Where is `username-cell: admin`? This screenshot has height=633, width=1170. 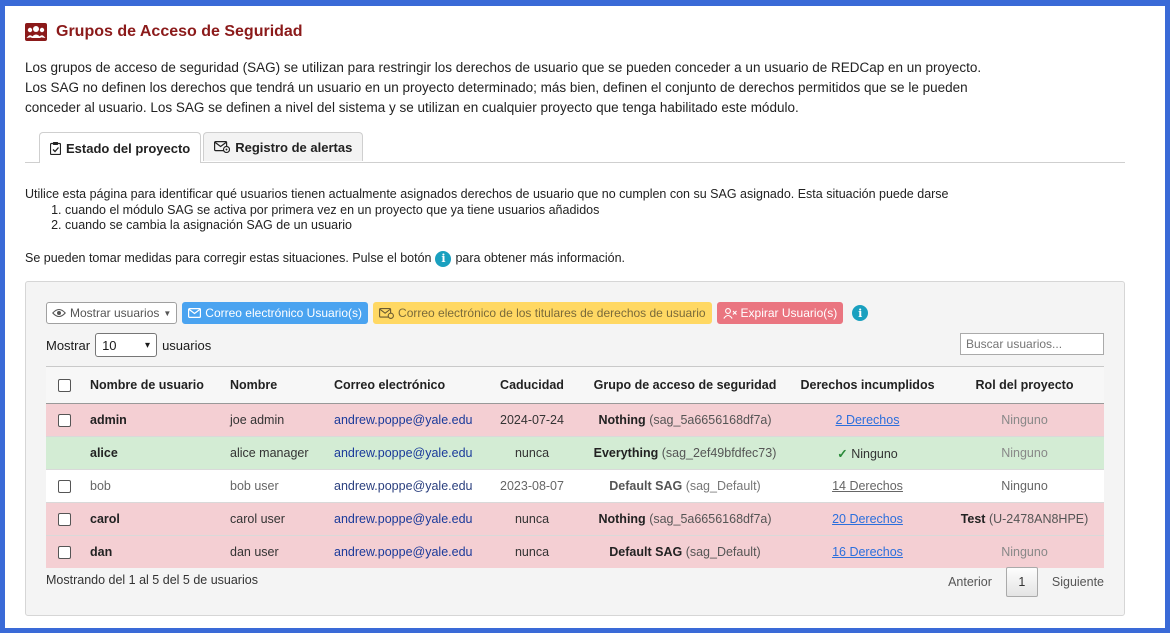
username-cell: admin is located at coordinates (150, 420).